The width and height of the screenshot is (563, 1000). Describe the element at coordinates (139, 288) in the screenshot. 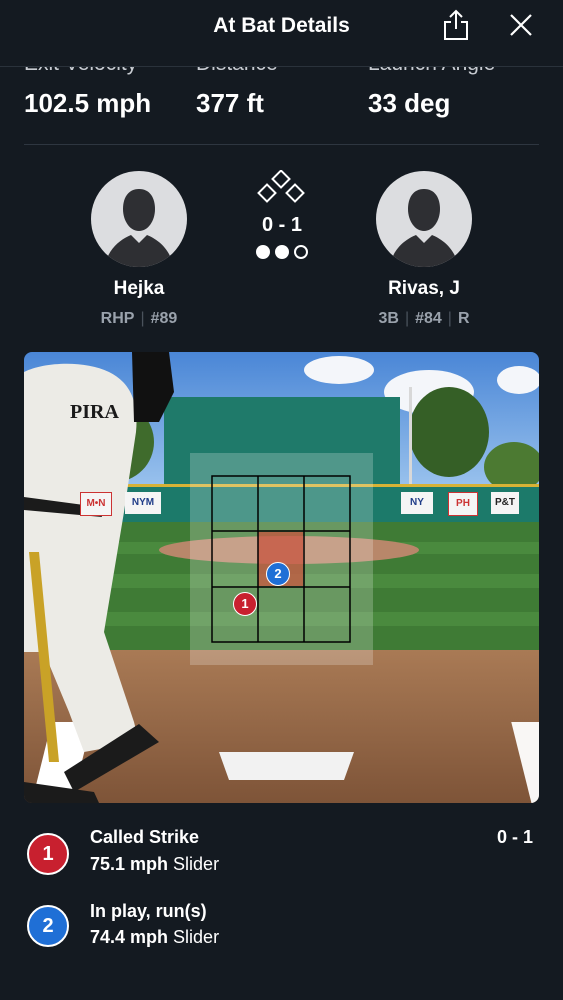

I see `pitcher-name: Hejka` at that location.